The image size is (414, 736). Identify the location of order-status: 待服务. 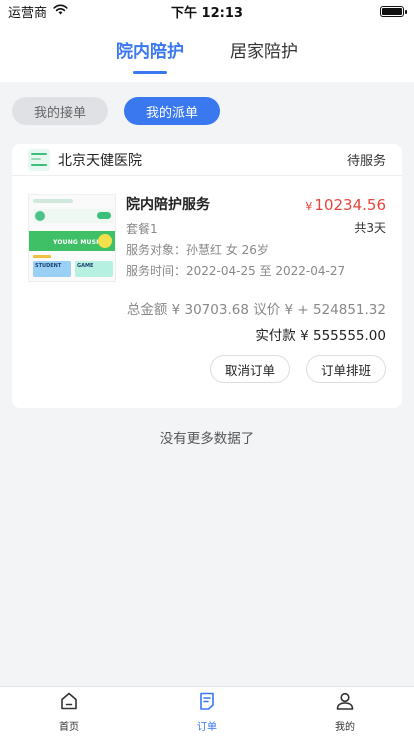
(366, 161).